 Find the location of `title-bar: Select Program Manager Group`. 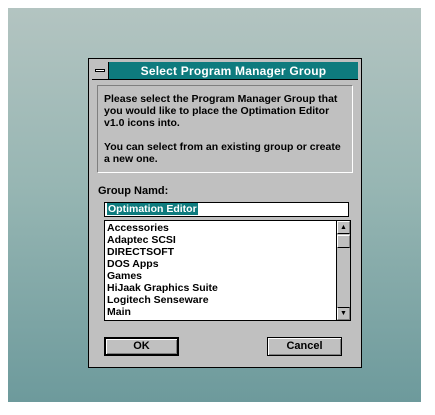

title-bar: Select Program Manager Group is located at coordinates (225, 71).